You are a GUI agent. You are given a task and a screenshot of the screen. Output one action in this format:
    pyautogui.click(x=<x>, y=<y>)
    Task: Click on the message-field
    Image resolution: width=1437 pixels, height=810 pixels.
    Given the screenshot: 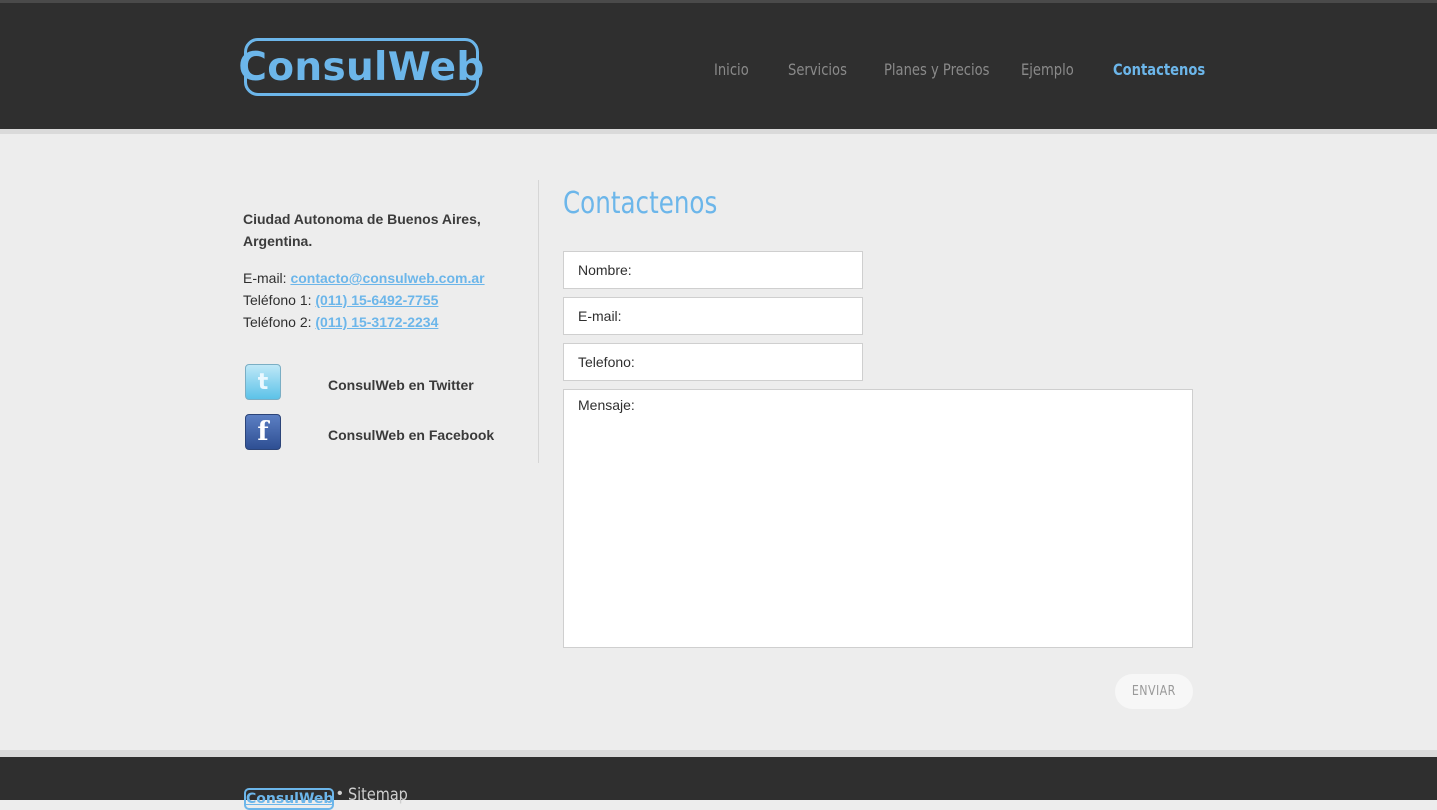 What is the action you would take?
    pyautogui.click(x=878, y=518)
    